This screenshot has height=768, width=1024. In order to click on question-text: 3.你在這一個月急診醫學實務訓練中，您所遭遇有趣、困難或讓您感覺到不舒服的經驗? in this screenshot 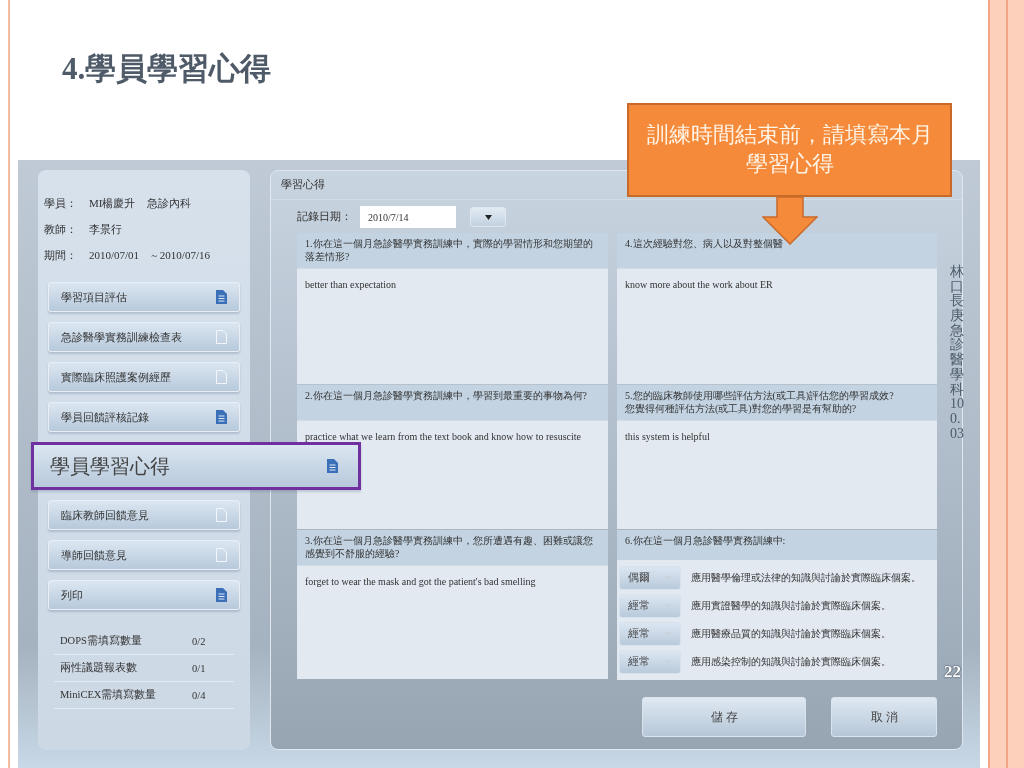, I will do `click(452, 547)`.